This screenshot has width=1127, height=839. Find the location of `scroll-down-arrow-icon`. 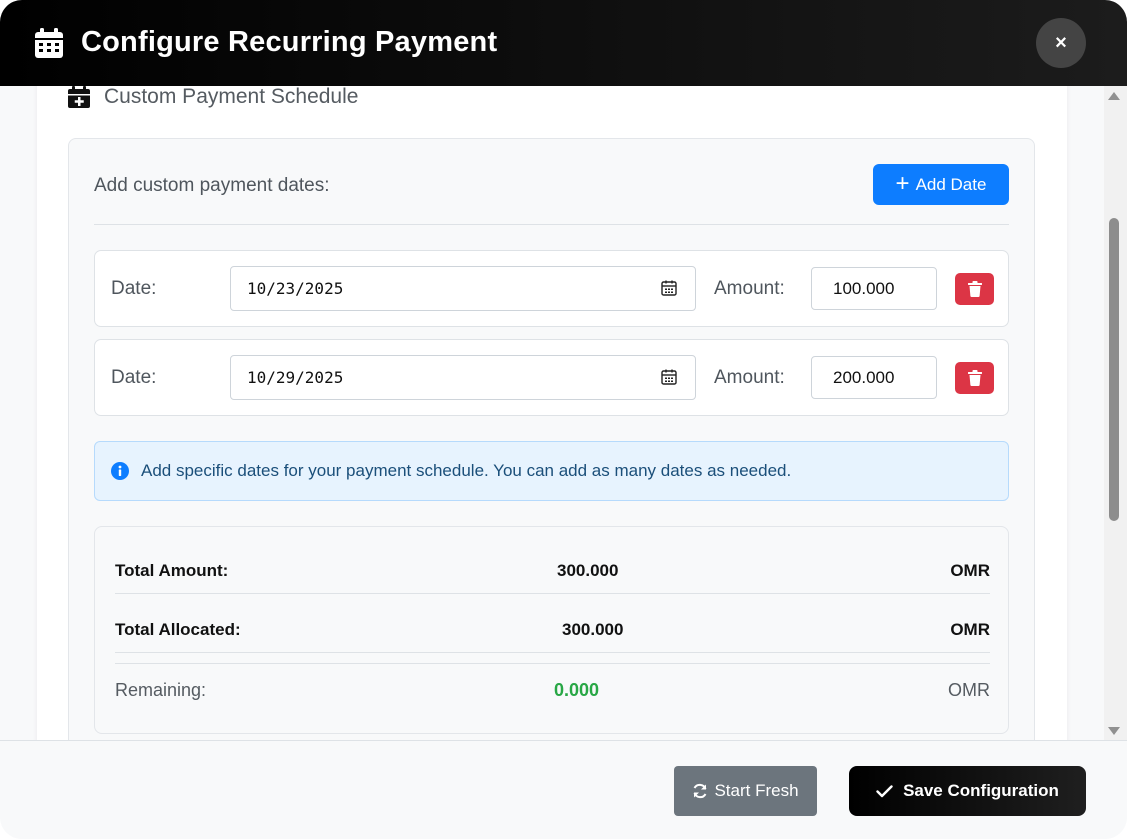

scroll-down-arrow-icon is located at coordinates (1114, 731).